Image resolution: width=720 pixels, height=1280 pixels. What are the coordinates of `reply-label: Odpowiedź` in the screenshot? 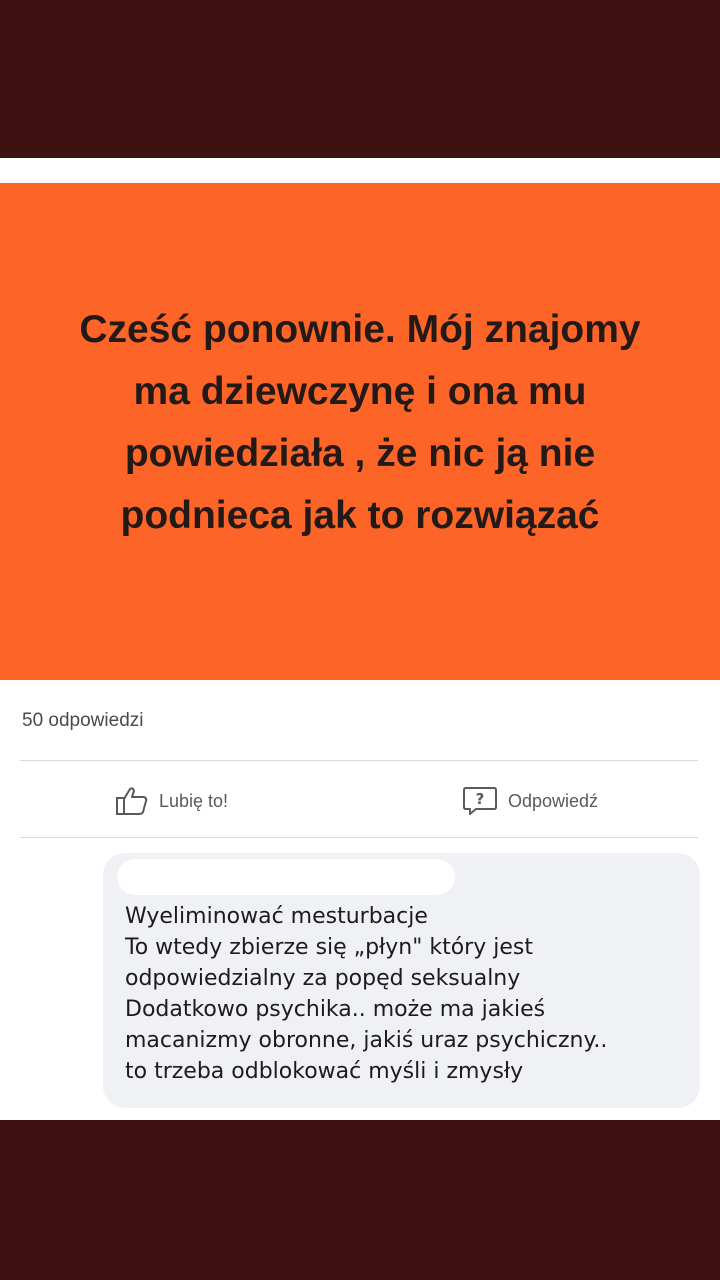 It's located at (553, 800).